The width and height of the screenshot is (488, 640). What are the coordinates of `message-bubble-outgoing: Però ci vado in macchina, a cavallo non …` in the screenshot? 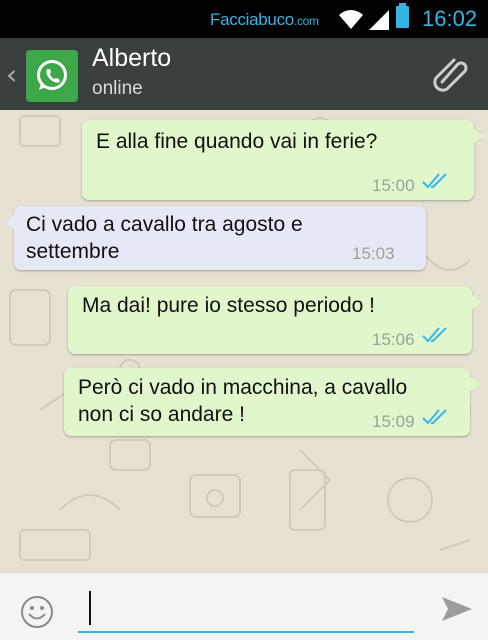 It's located at (271, 402).